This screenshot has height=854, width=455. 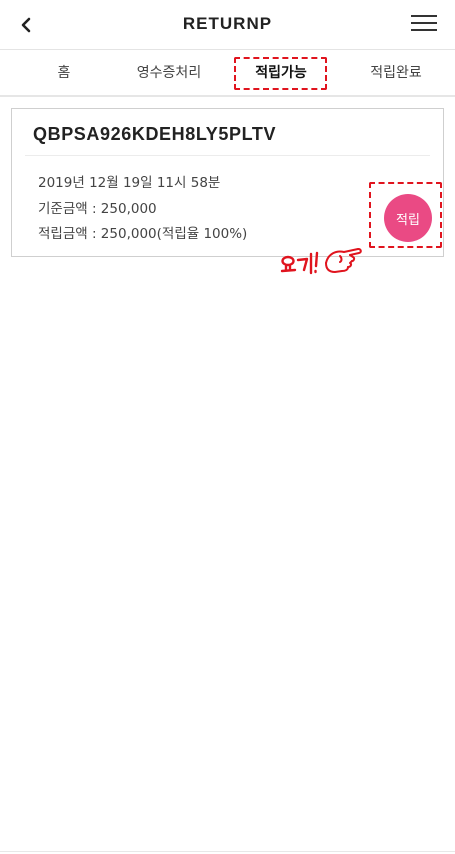 What do you see at coordinates (129, 183) in the screenshot?
I see `receipt-datetime: 2019년 12월 19일 11시 58분` at bounding box center [129, 183].